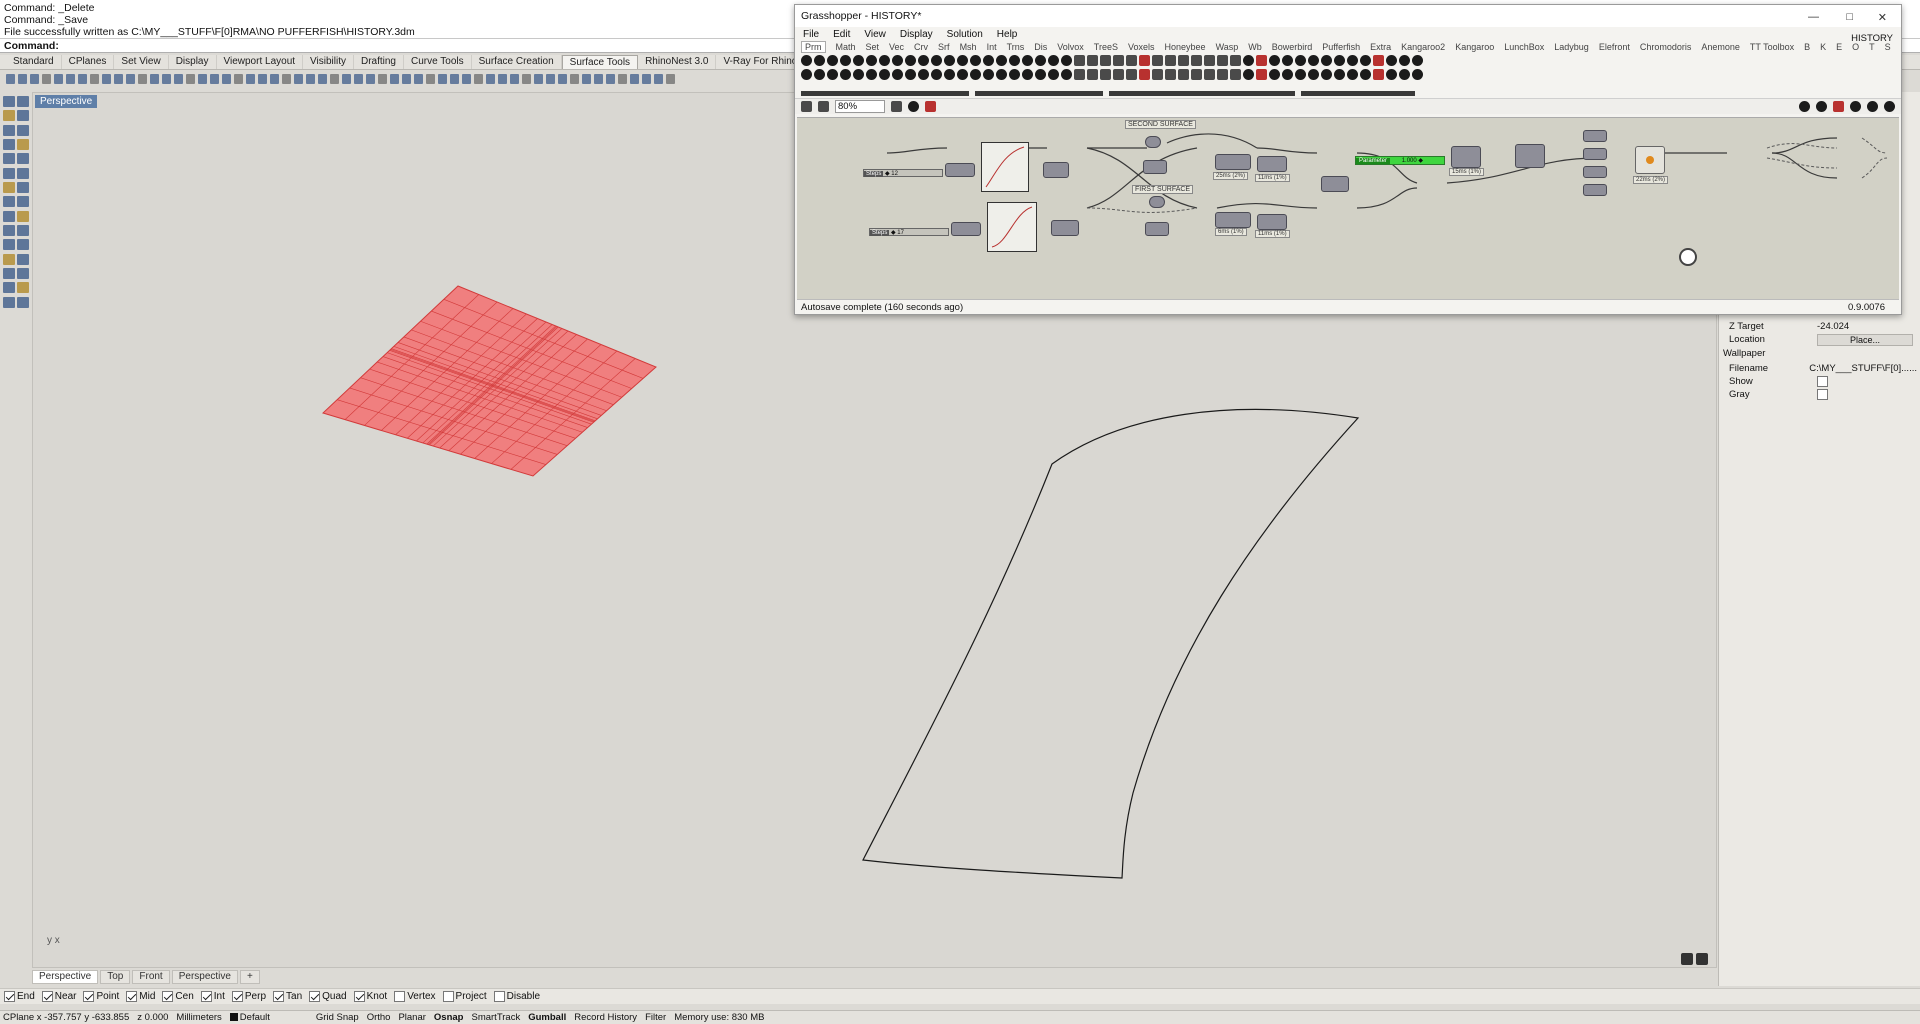 The height and width of the screenshot is (1024, 1920). What do you see at coordinates (1823, 47) in the screenshot?
I see `category-tab-k: K` at bounding box center [1823, 47].